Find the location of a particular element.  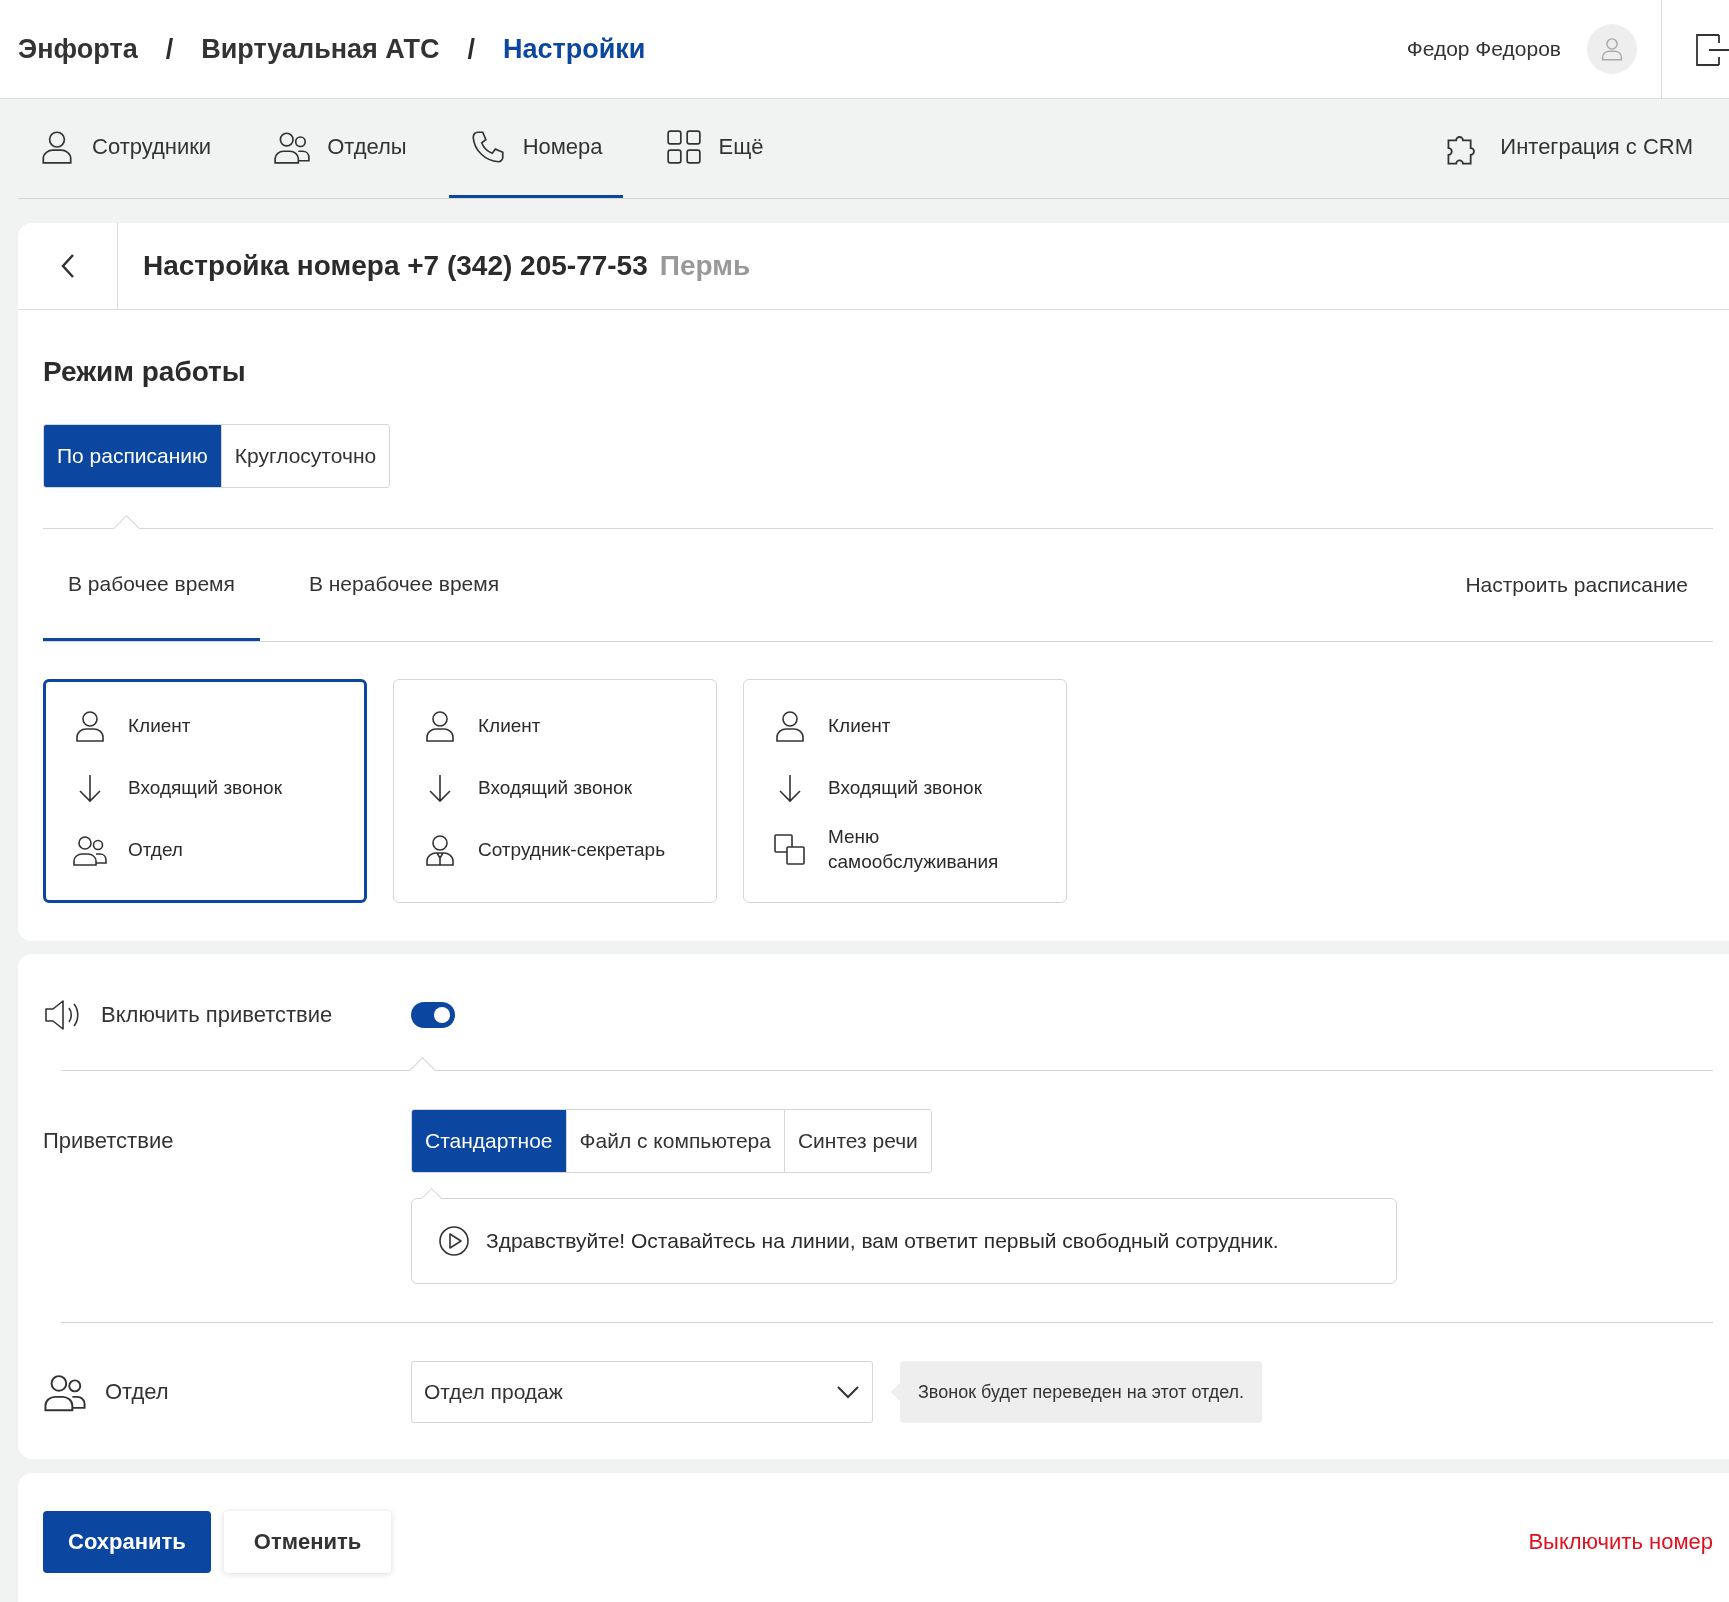

nav-tab: Отделы is located at coordinates (340, 148).